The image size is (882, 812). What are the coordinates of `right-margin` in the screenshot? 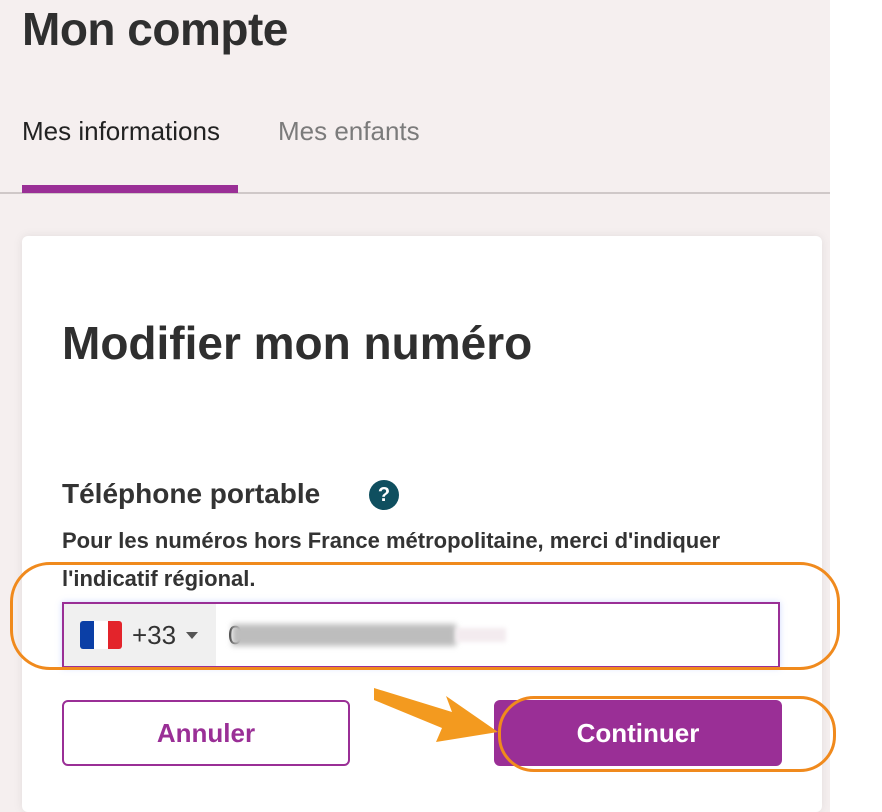 It's located at (856, 406).